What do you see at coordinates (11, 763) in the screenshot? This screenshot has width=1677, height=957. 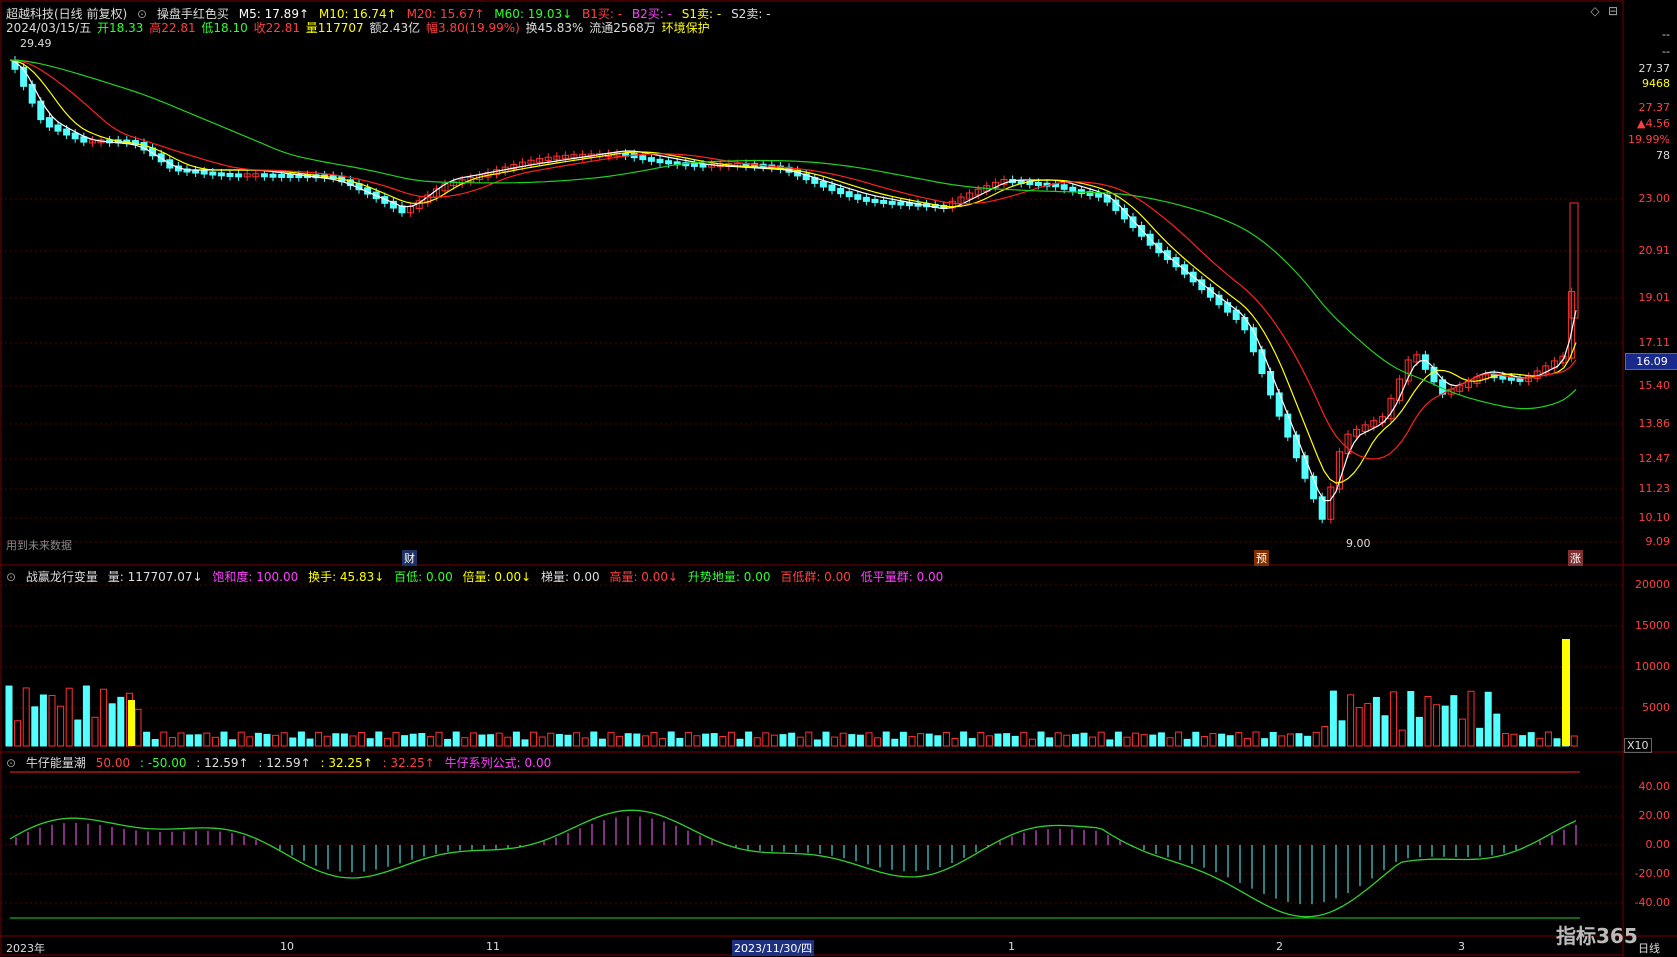 I see `energy-indicator-icon: ⊙` at bounding box center [11, 763].